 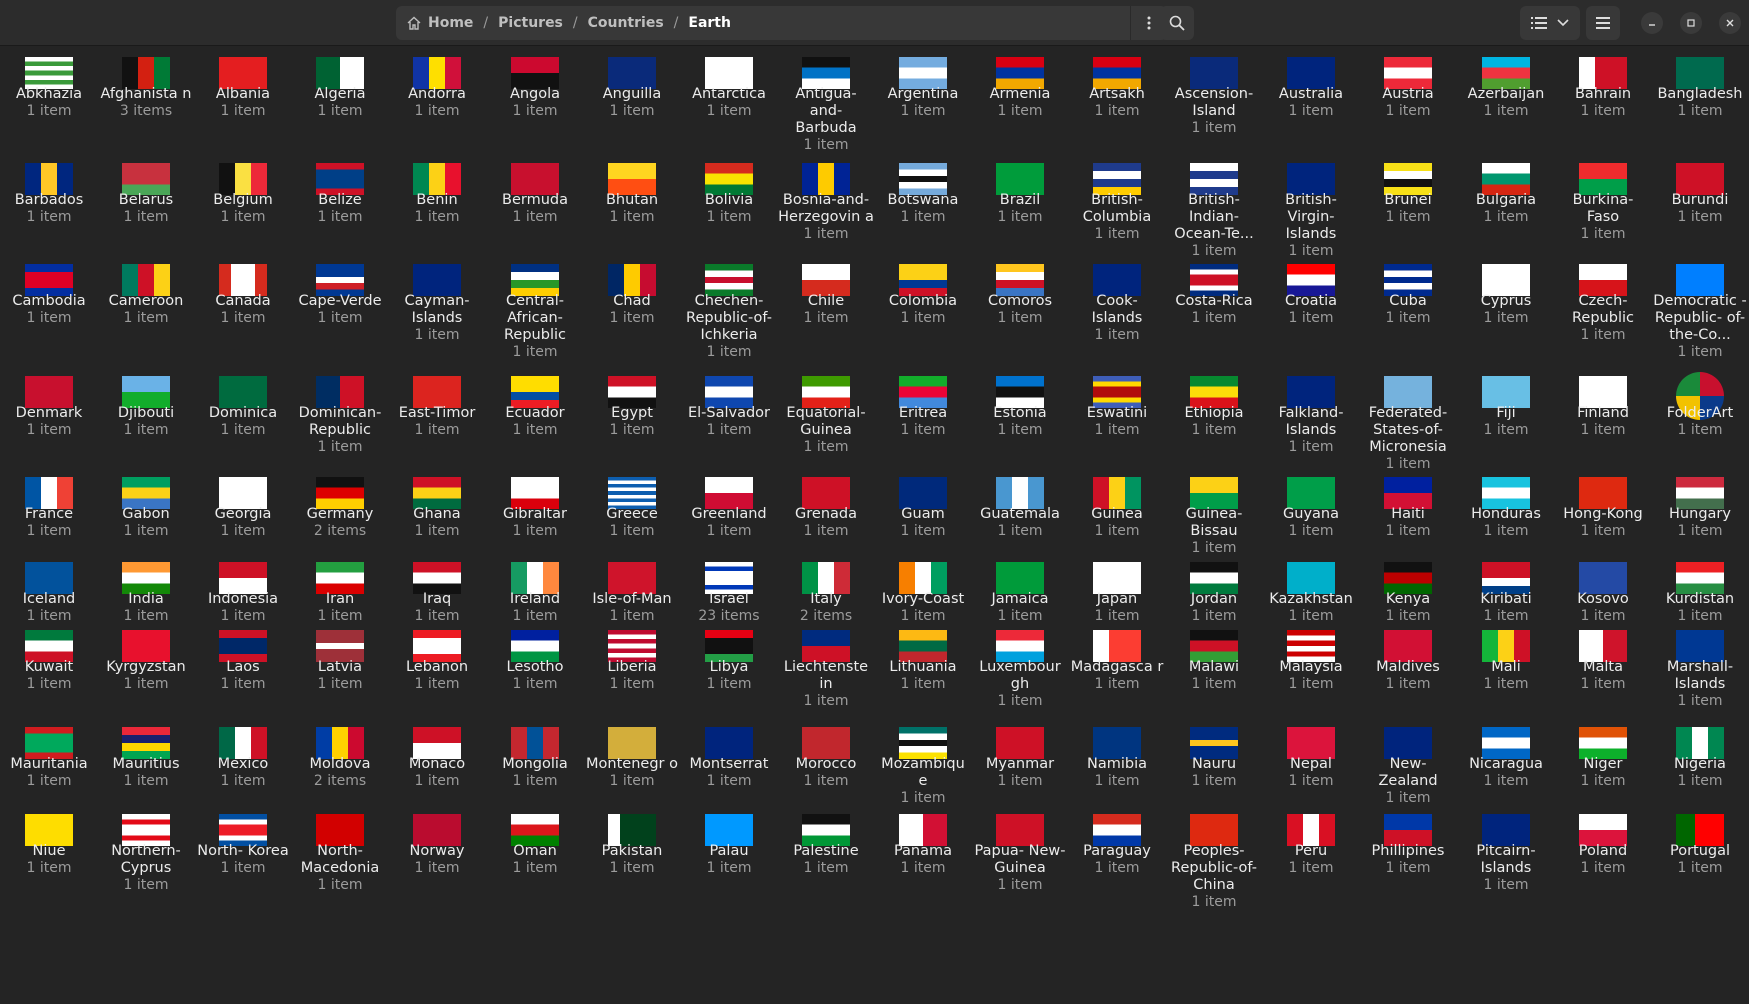 I want to click on search-button, so click(x=1177, y=23).